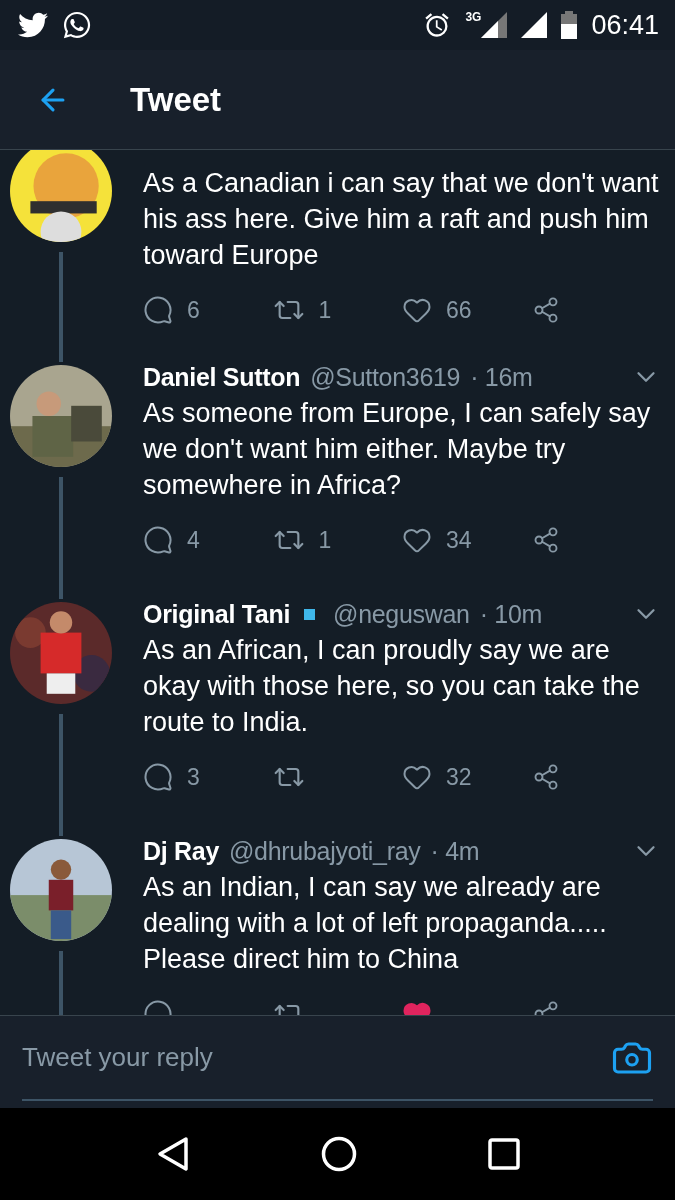 This screenshot has height=1200, width=675. Describe the element at coordinates (401, 614) in the screenshot. I see `user-handle: @neguswan` at that location.